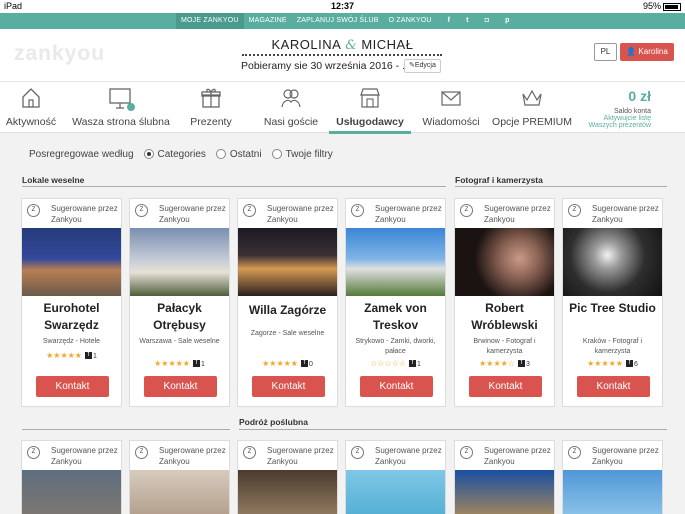 The image size is (685, 514). I want to click on edit-button: ✎Edycja, so click(422, 66).